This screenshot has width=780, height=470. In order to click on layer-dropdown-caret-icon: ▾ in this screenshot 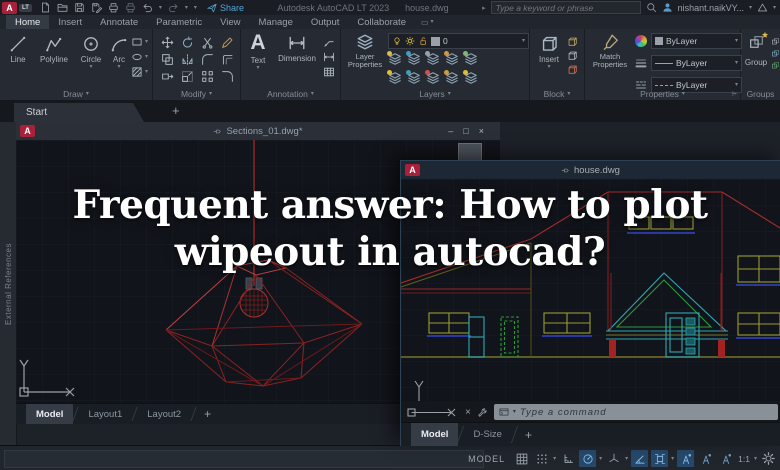, I will do `click(523, 41)`.